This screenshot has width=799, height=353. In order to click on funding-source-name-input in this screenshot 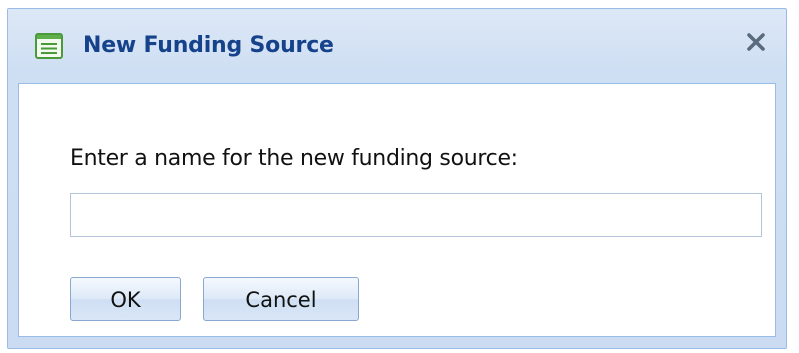, I will do `click(416, 215)`.